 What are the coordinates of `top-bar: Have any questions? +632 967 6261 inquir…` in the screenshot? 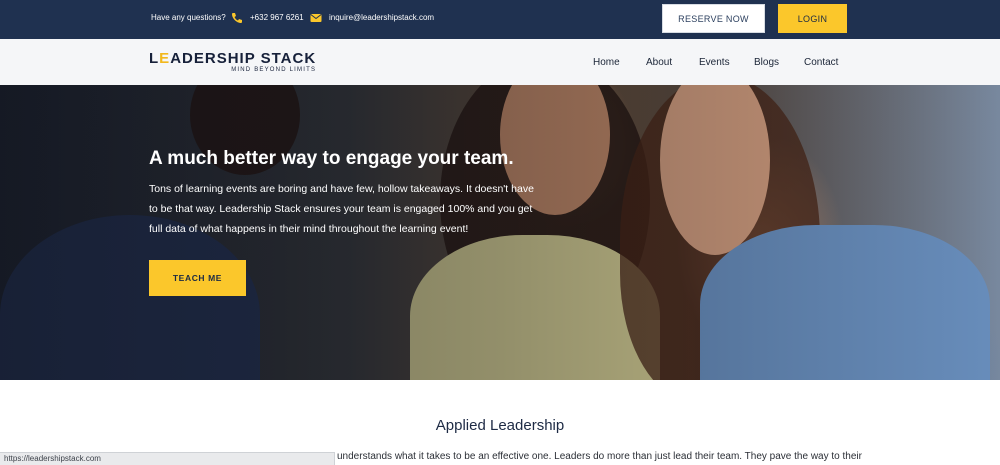 It's located at (500, 19).